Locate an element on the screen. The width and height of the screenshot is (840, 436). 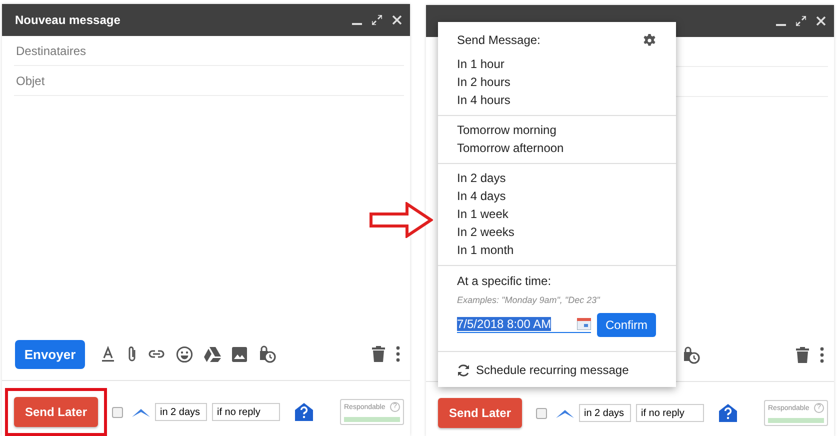
send-button: Envoyer is located at coordinates (50, 354).